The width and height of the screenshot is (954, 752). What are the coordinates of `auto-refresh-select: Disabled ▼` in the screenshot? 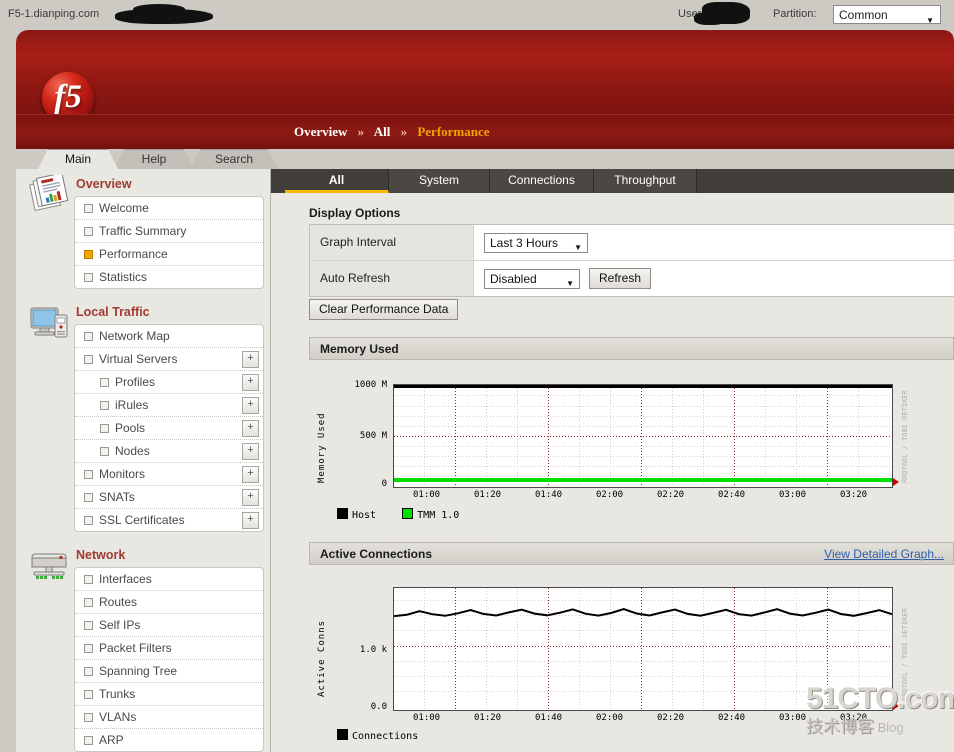 It's located at (532, 278).